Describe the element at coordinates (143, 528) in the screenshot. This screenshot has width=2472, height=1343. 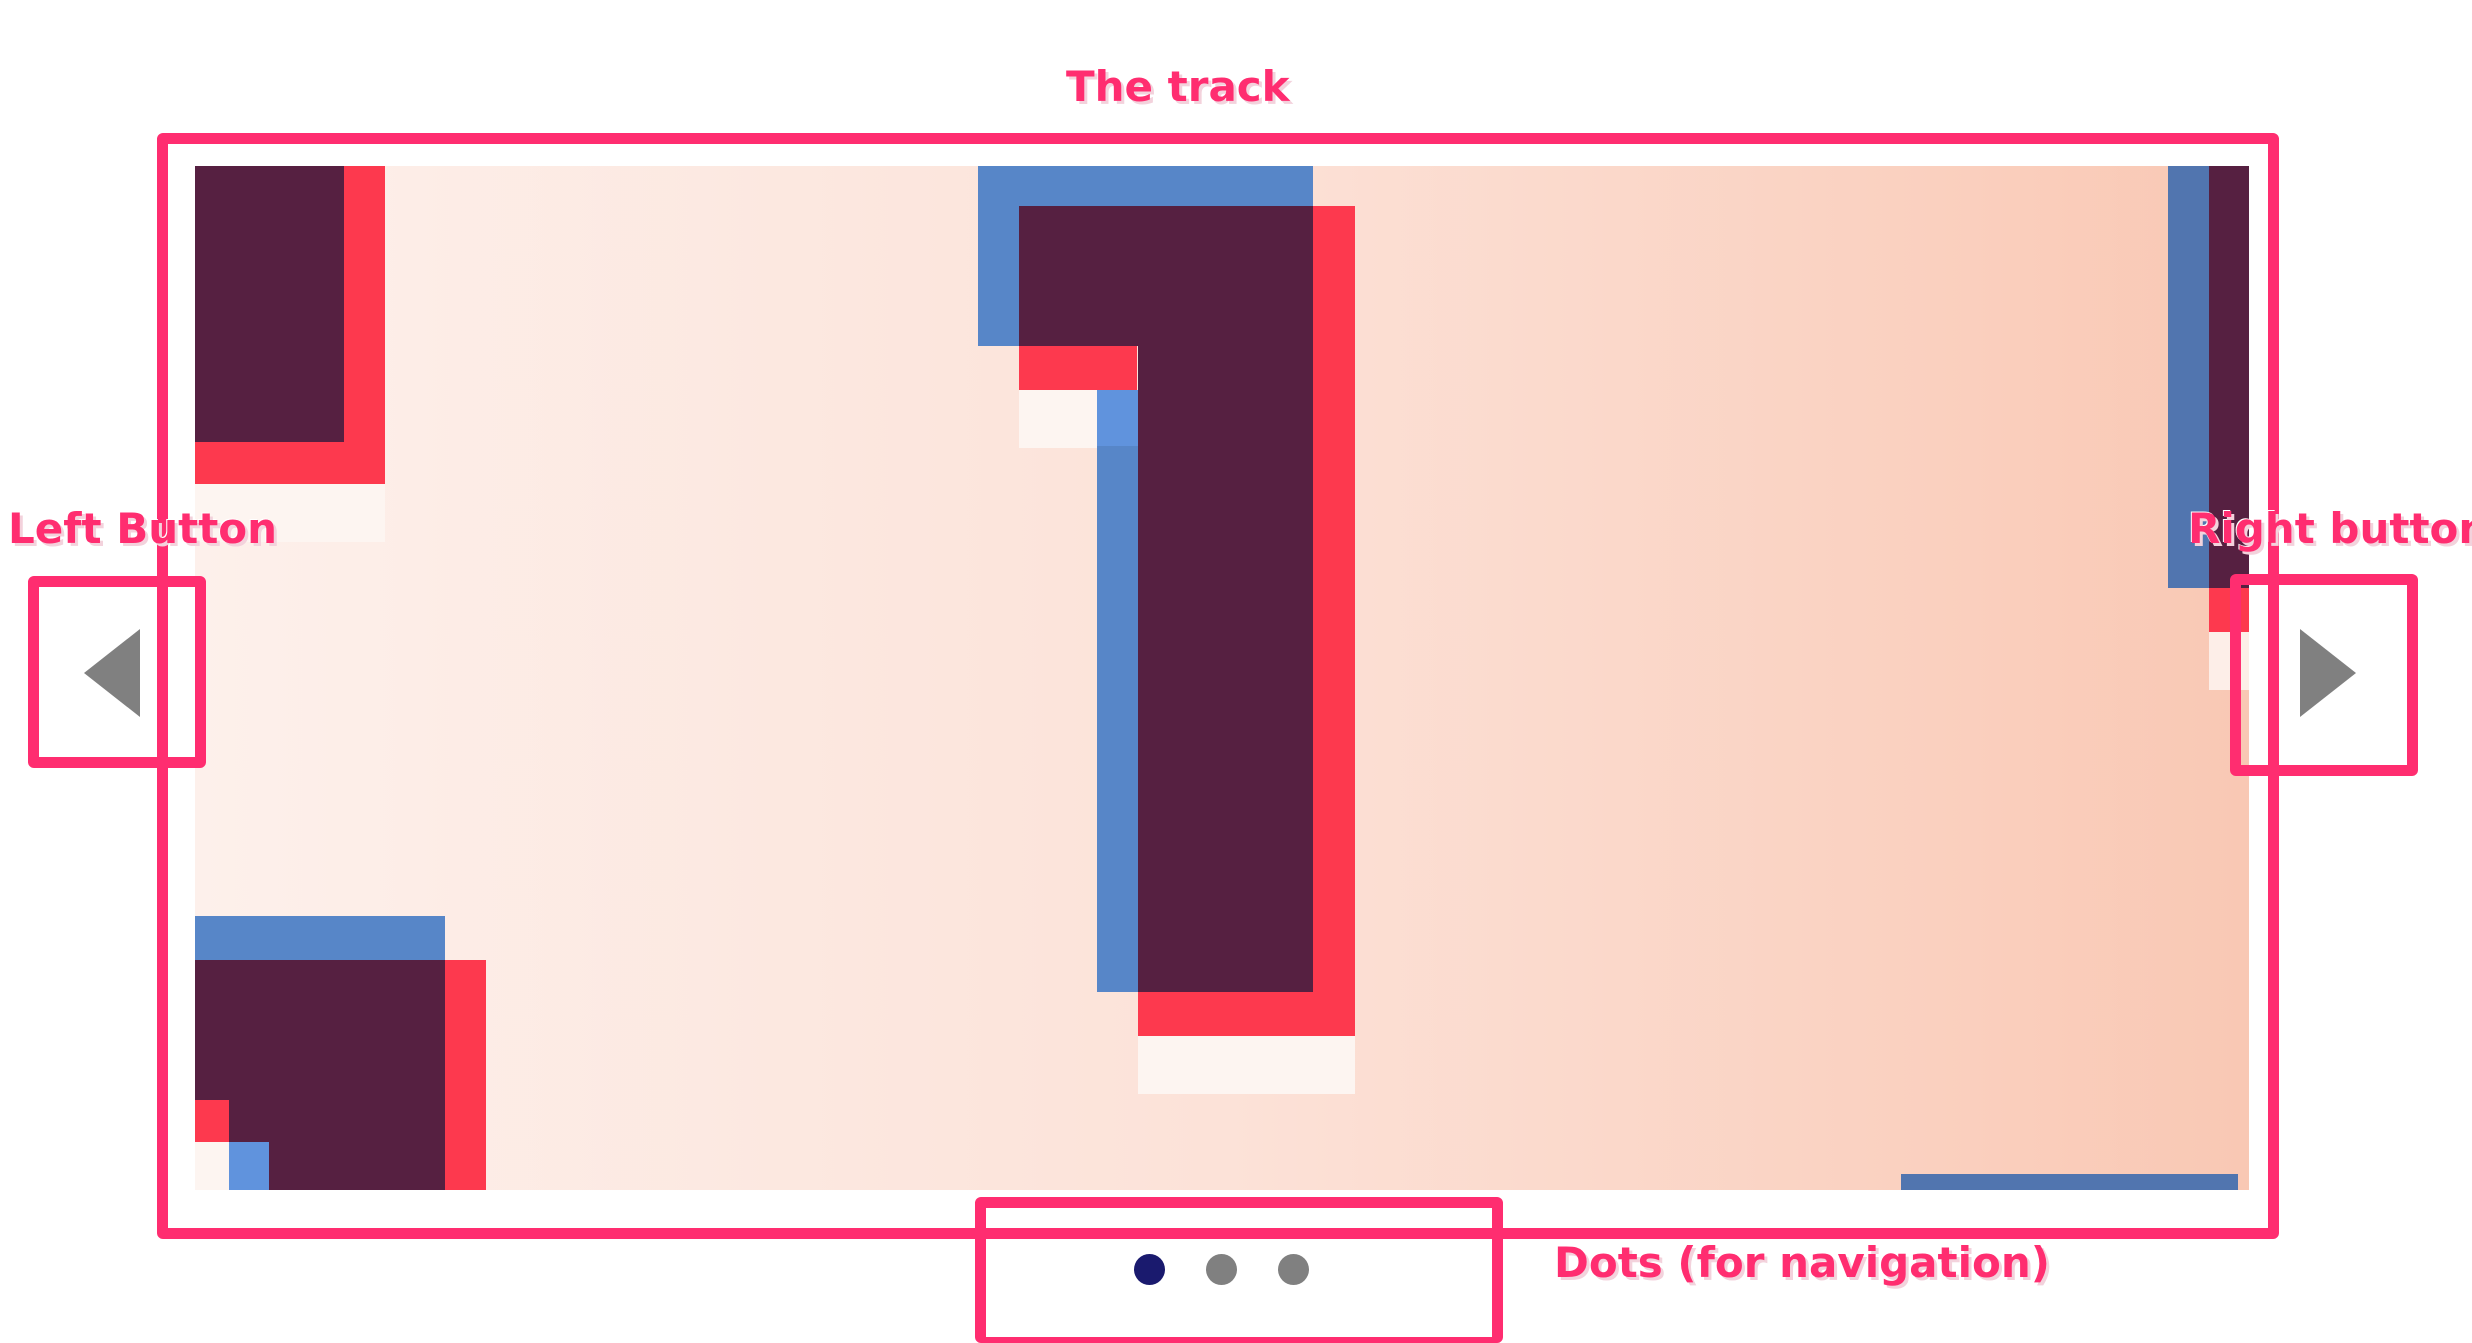
I see `left-button-annotation-label: Left Button` at that location.